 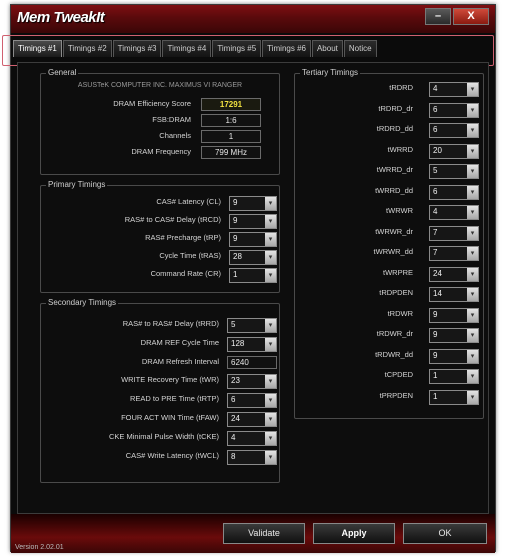 I want to click on general-row: Channels 1, so click(x=160, y=137).